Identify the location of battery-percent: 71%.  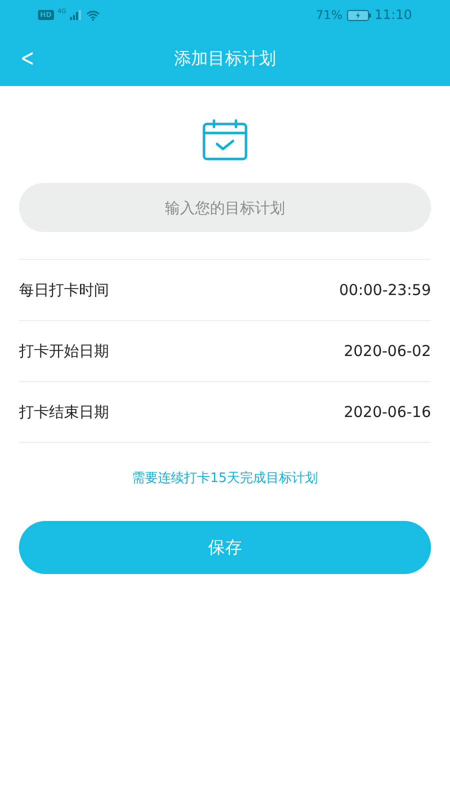
(329, 15).